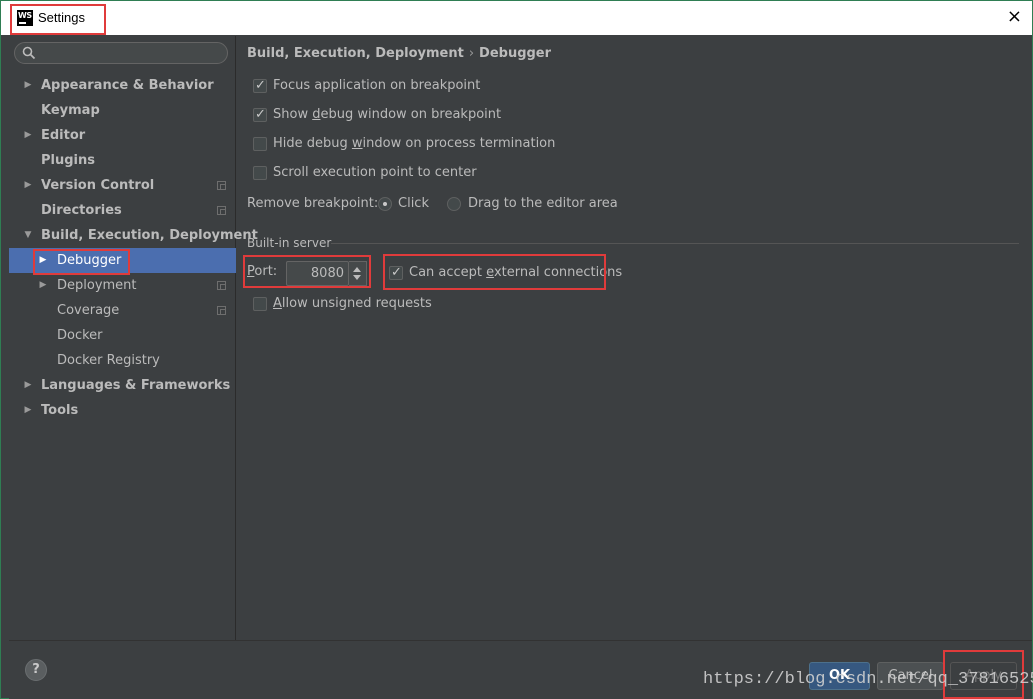  What do you see at coordinates (121, 53) in the screenshot?
I see `search-input` at bounding box center [121, 53].